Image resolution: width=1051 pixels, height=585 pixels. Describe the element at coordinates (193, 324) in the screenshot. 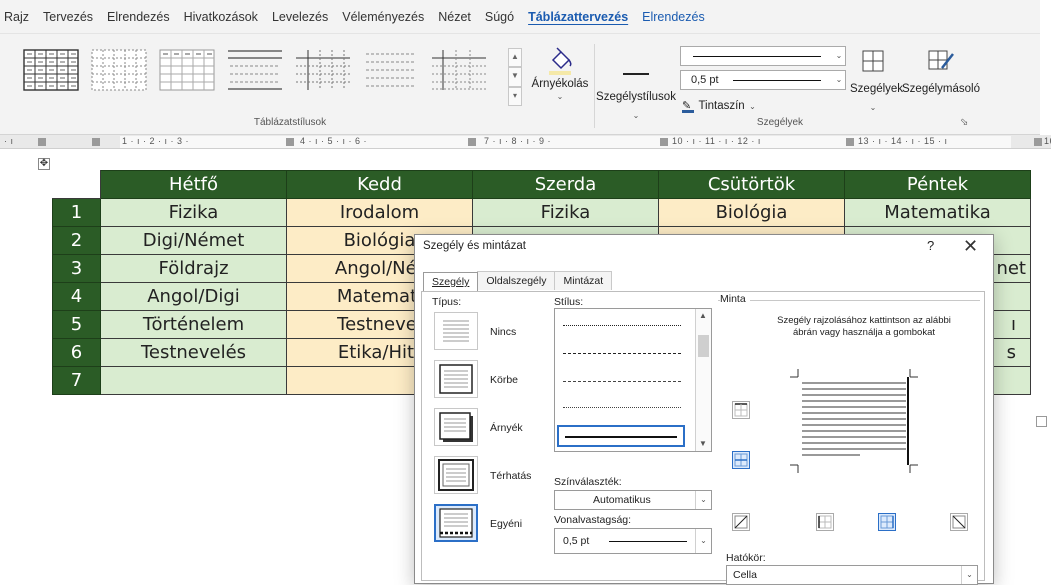

I see `table-cell: Történelem` at that location.